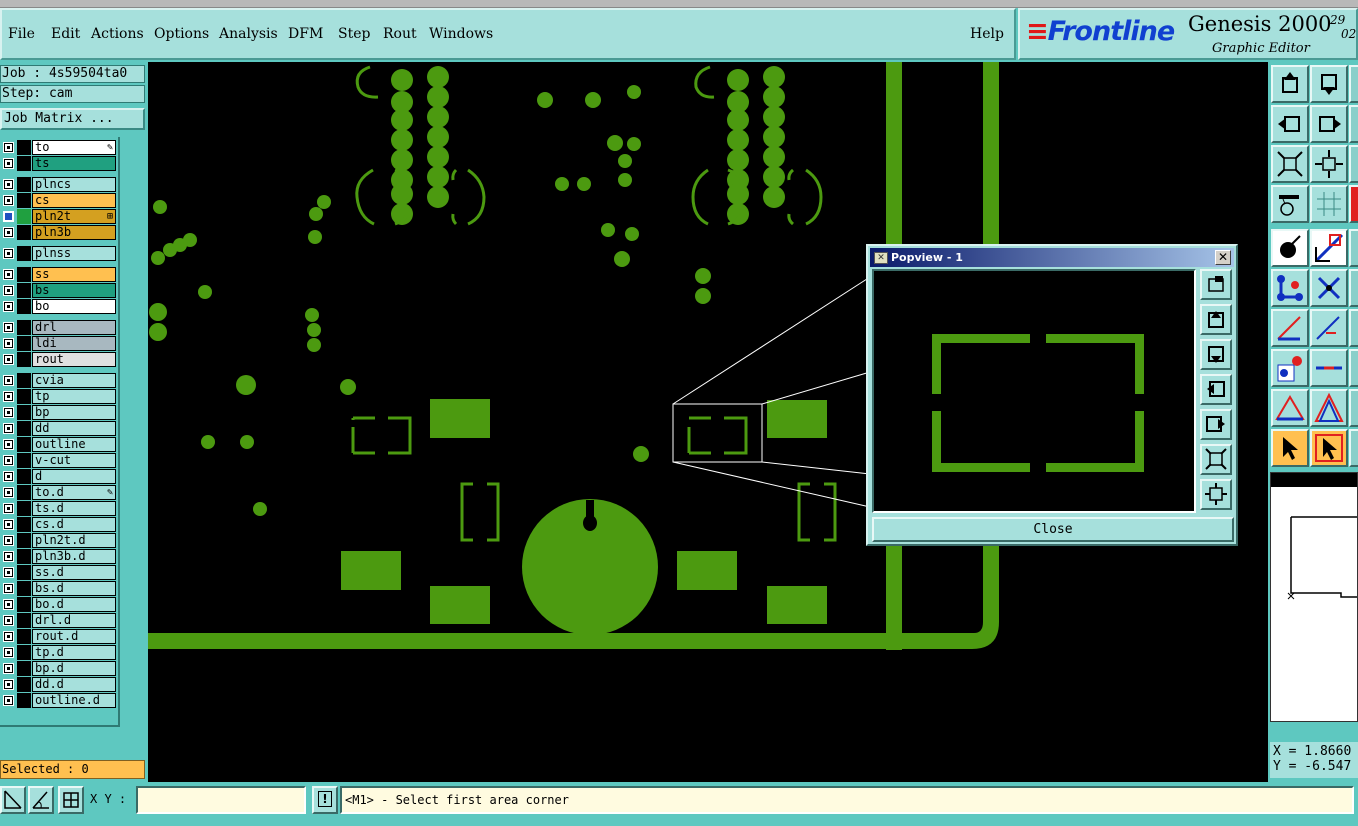 Image resolution: width=1358 pixels, height=826 pixels. I want to click on layer-name: rout, so click(74, 359).